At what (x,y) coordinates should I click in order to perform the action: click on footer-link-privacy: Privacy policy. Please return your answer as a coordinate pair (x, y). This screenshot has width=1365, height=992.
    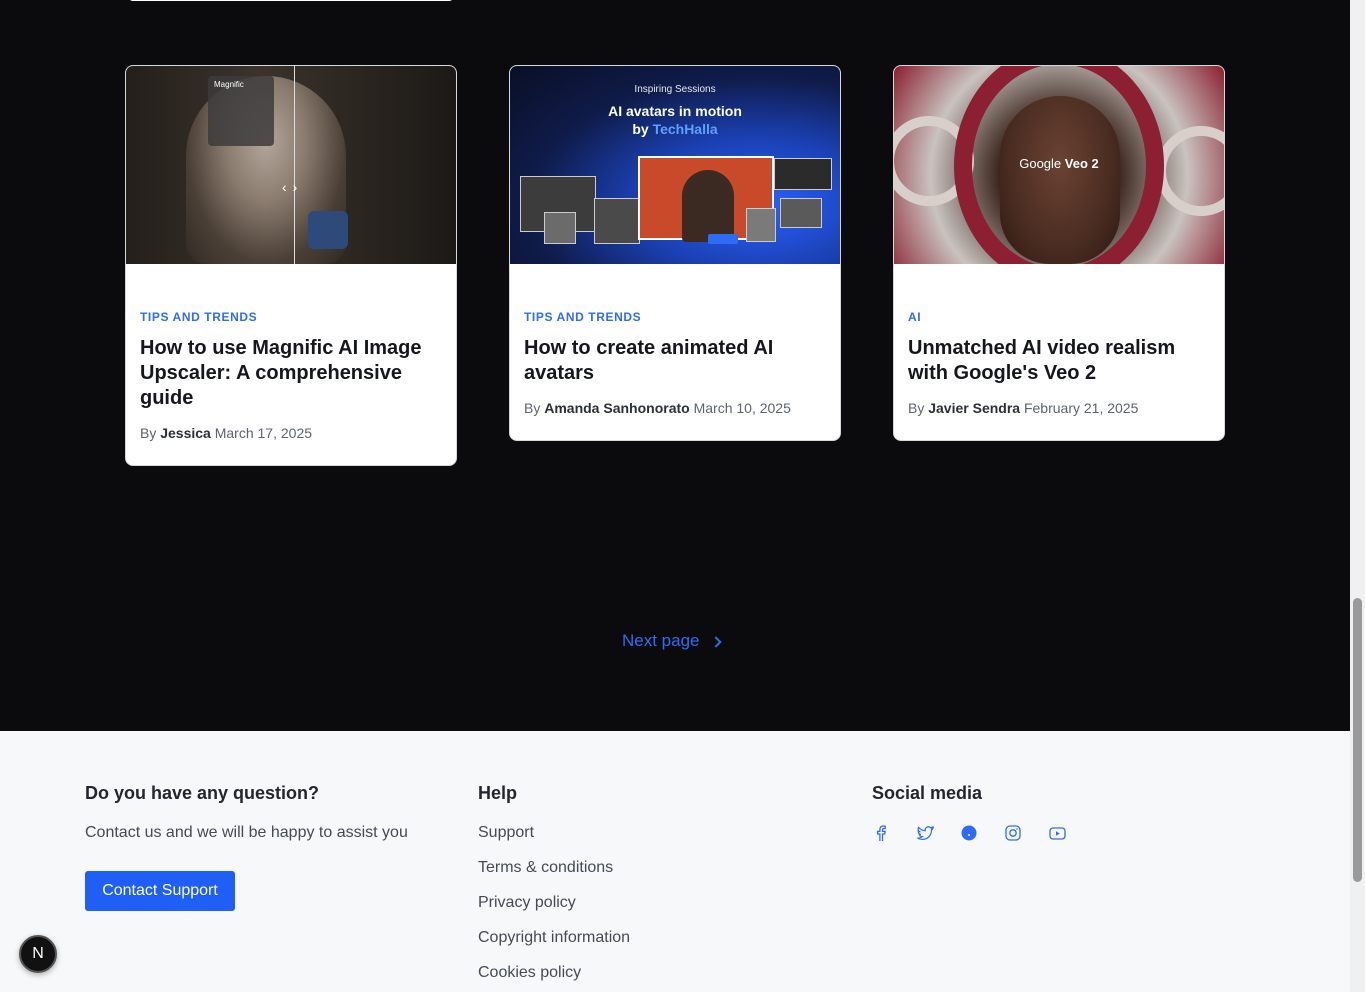
    Looking at the image, I should click on (628, 903).